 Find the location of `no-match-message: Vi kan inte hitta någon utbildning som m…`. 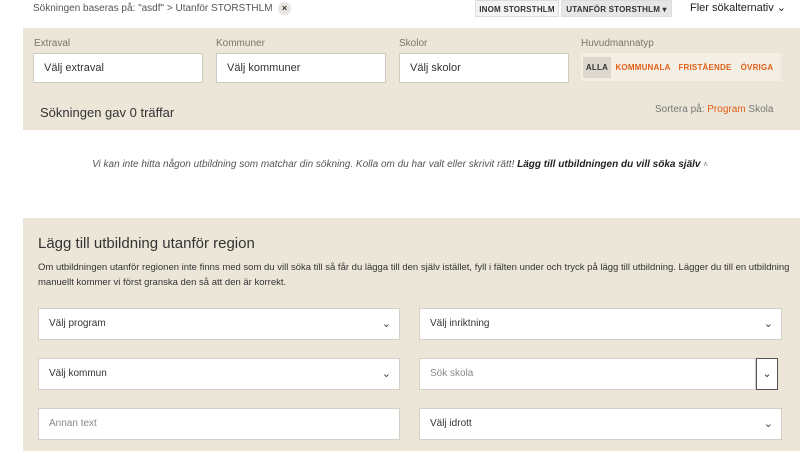

no-match-message: Vi kan inte hitta någon utbildning som m… is located at coordinates (400, 164).